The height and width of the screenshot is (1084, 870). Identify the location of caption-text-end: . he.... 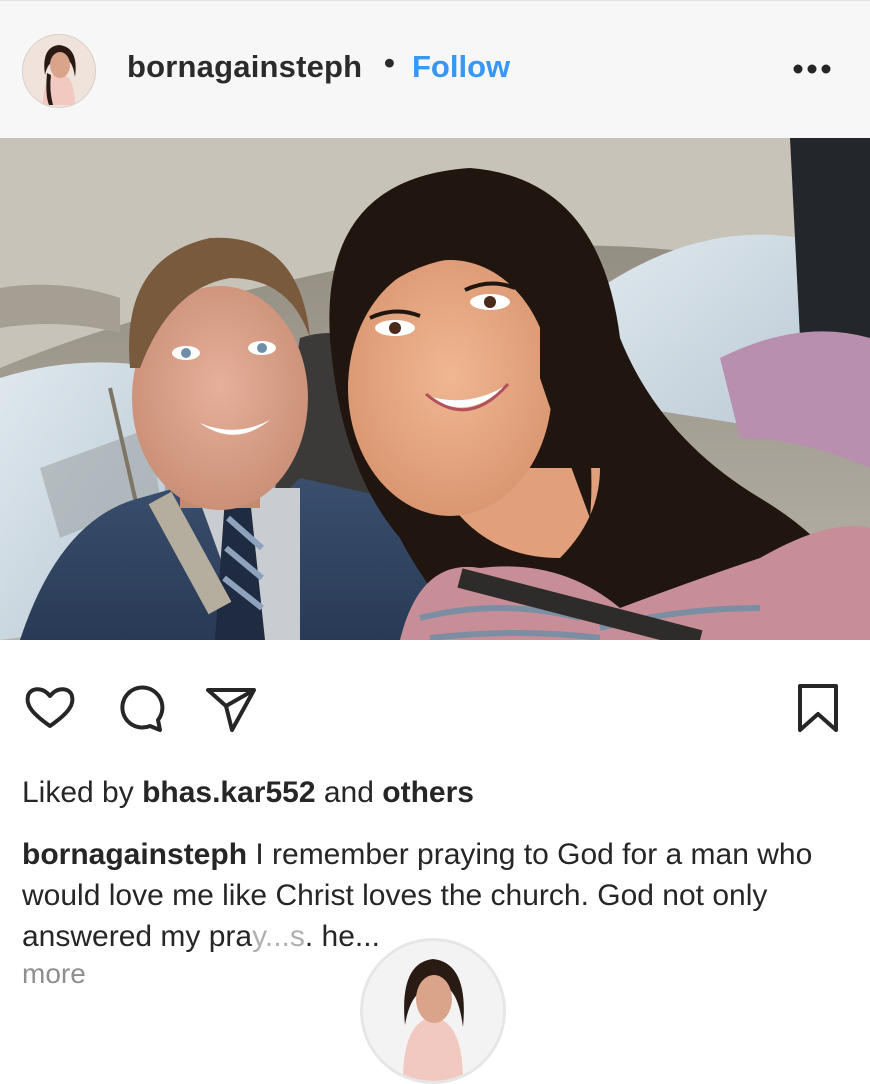
(342, 936).